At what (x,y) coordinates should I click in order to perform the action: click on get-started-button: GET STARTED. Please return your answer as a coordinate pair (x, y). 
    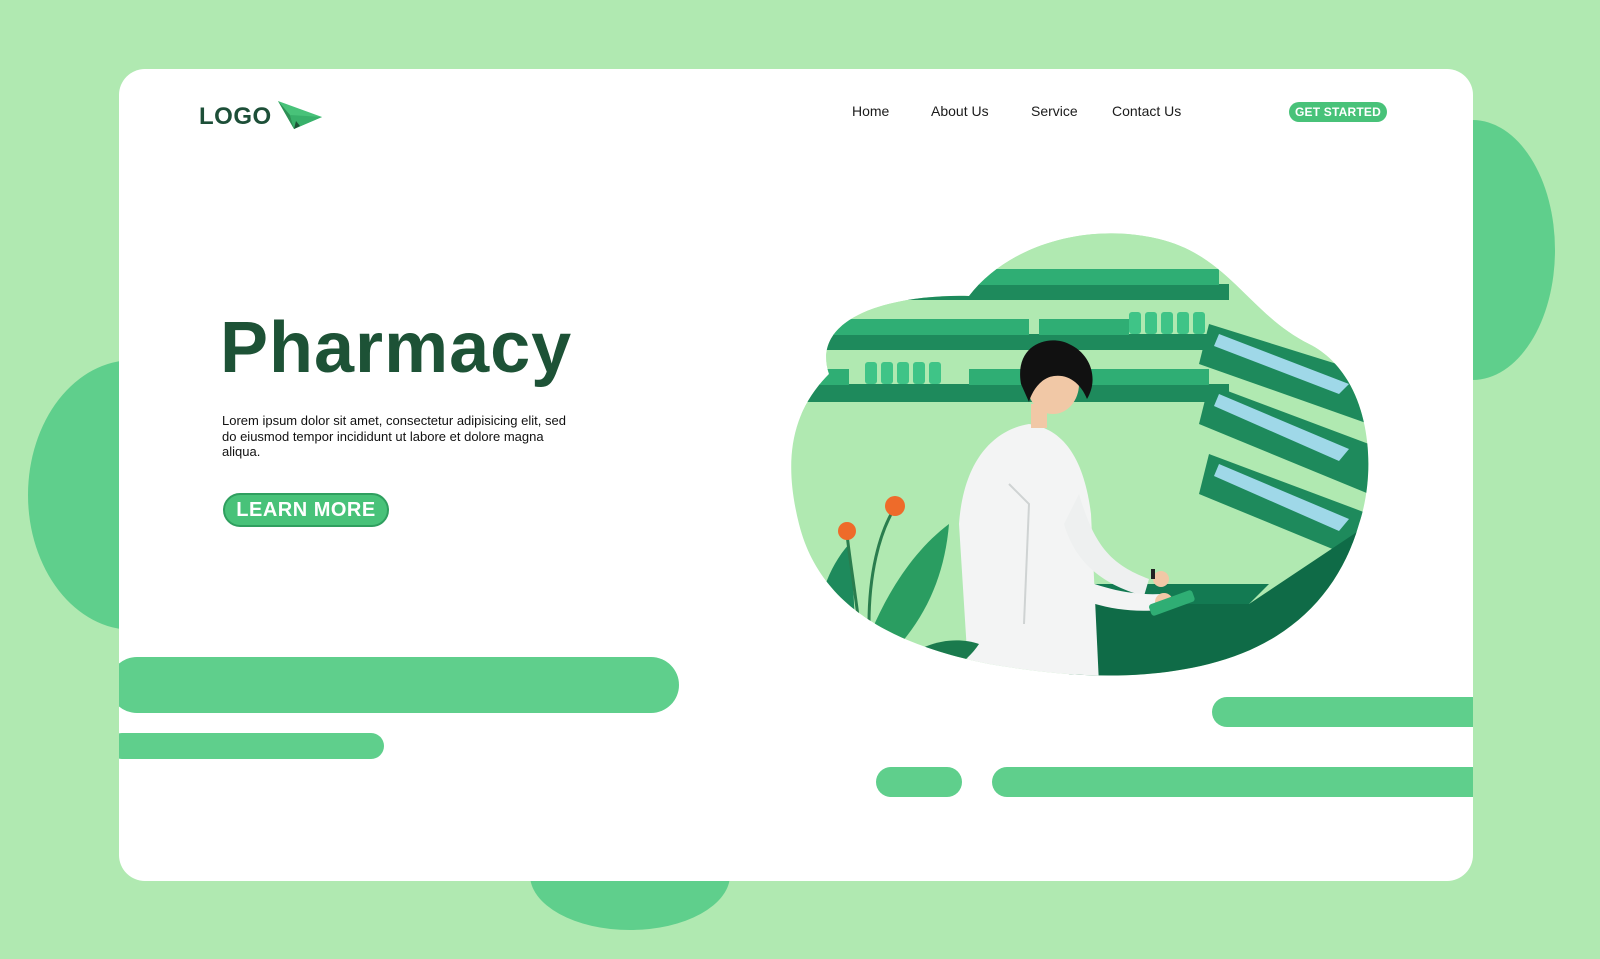
    Looking at the image, I should click on (1338, 112).